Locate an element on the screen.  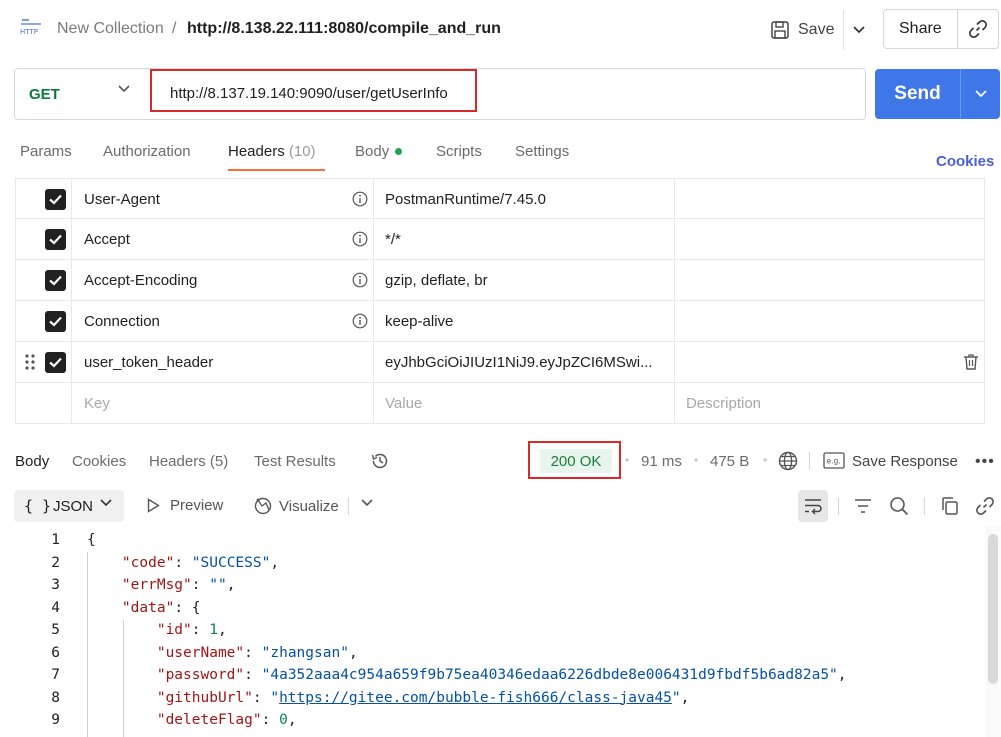
breadcrumb-collection: New Collection is located at coordinates (110, 29).